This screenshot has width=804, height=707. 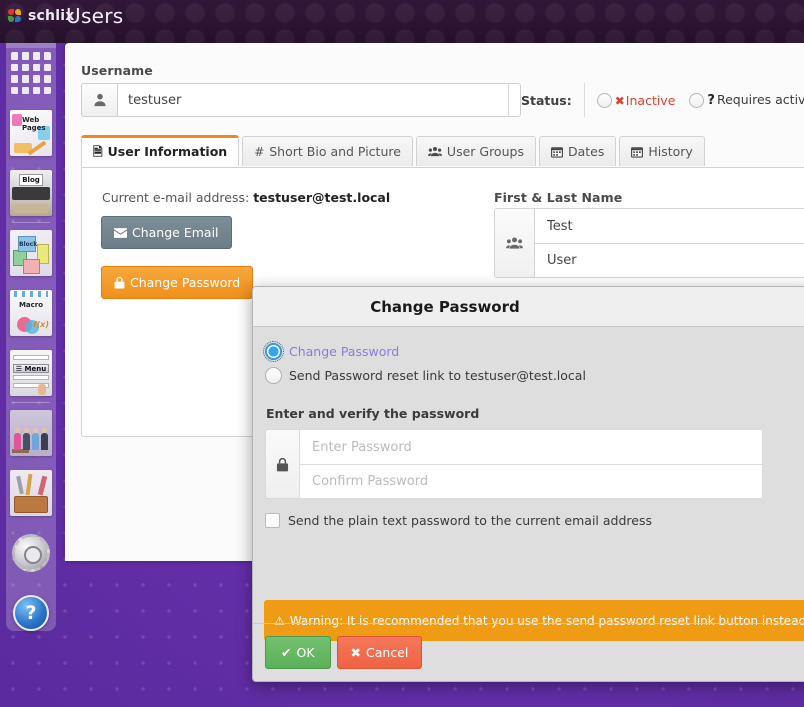 What do you see at coordinates (99, 100) in the screenshot?
I see `user-icon` at bounding box center [99, 100].